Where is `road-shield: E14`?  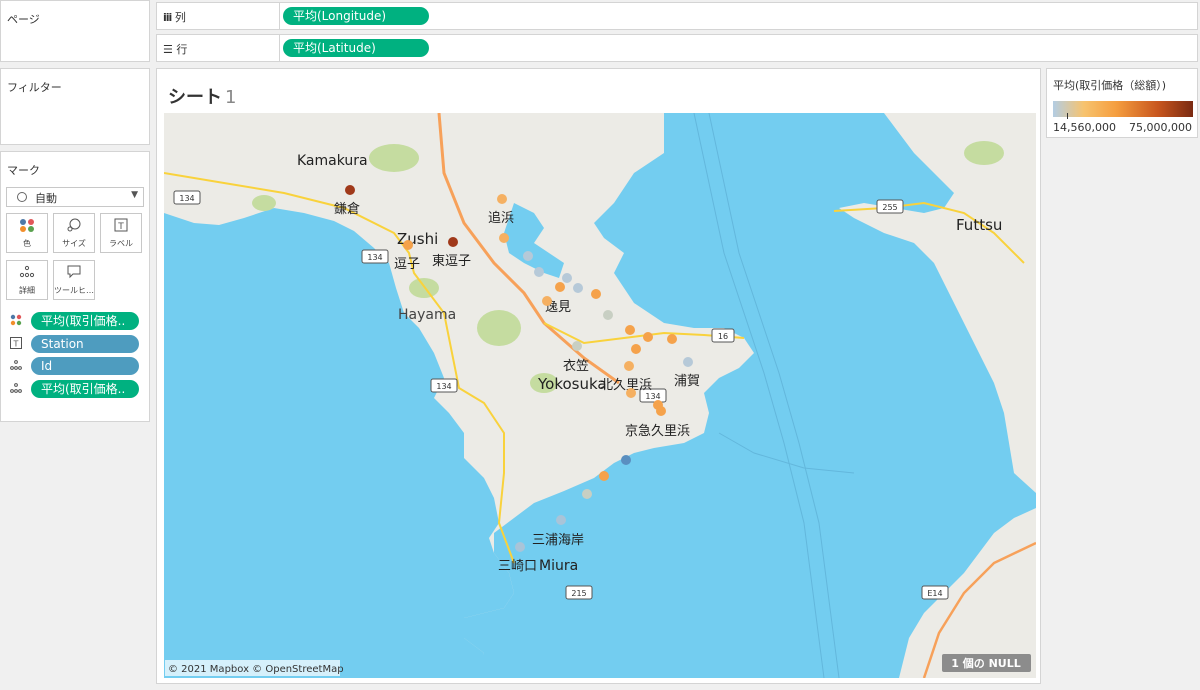 road-shield: E14 is located at coordinates (935, 592).